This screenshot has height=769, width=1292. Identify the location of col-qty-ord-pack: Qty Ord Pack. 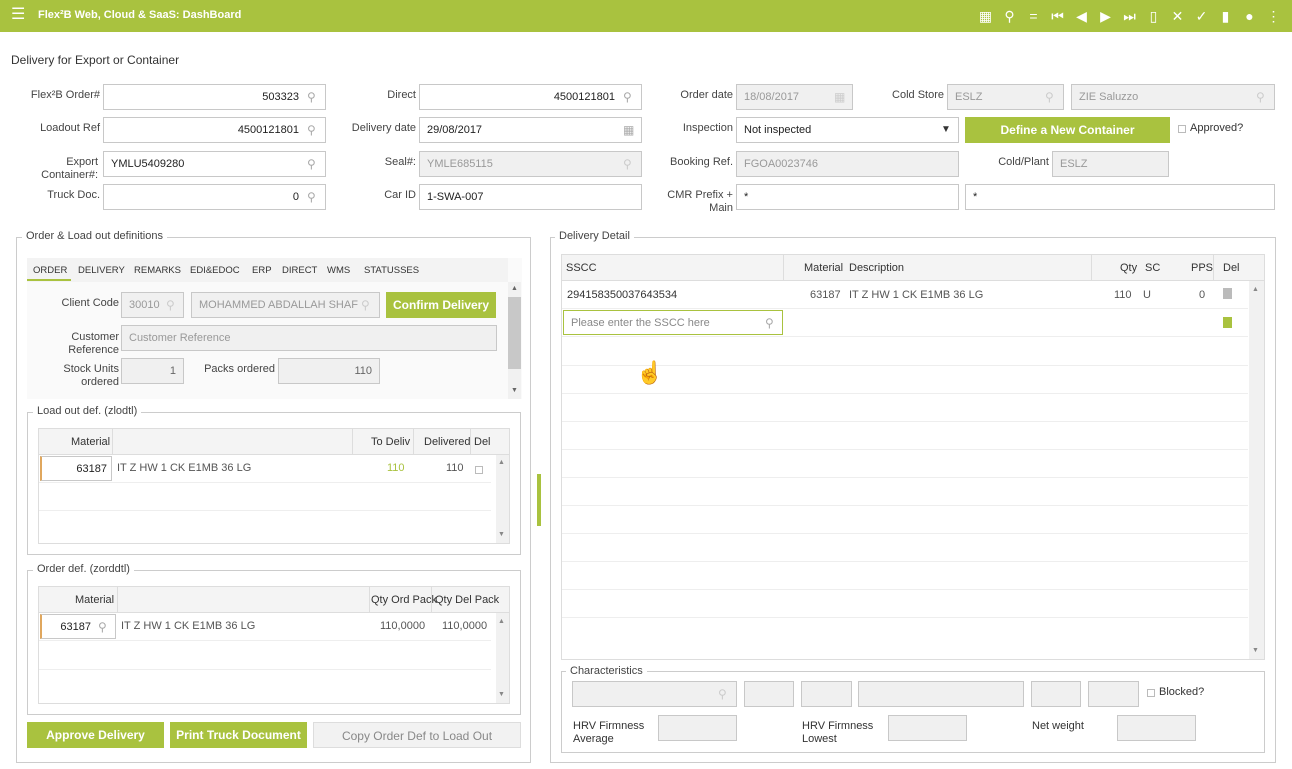
(404, 600).